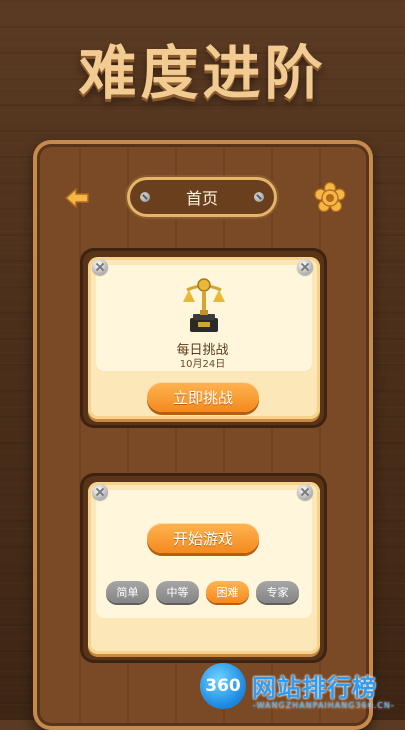 The height and width of the screenshot is (730, 405). Describe the element at coordinates (324, 705) in the screenshot. I see `watermark-subtext: -WANGZHANPAIHANG360.CN-` at that location.